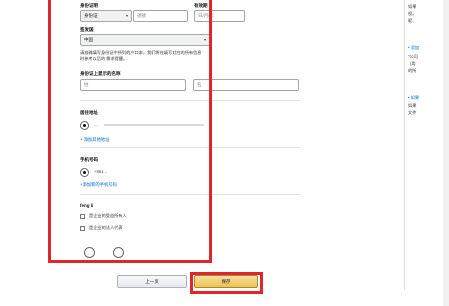 The width and height of the screenshot is (449, 306). Describe the element at coordinates (446, 153) in the screenshot. I see `page-scrollbar` at that location.